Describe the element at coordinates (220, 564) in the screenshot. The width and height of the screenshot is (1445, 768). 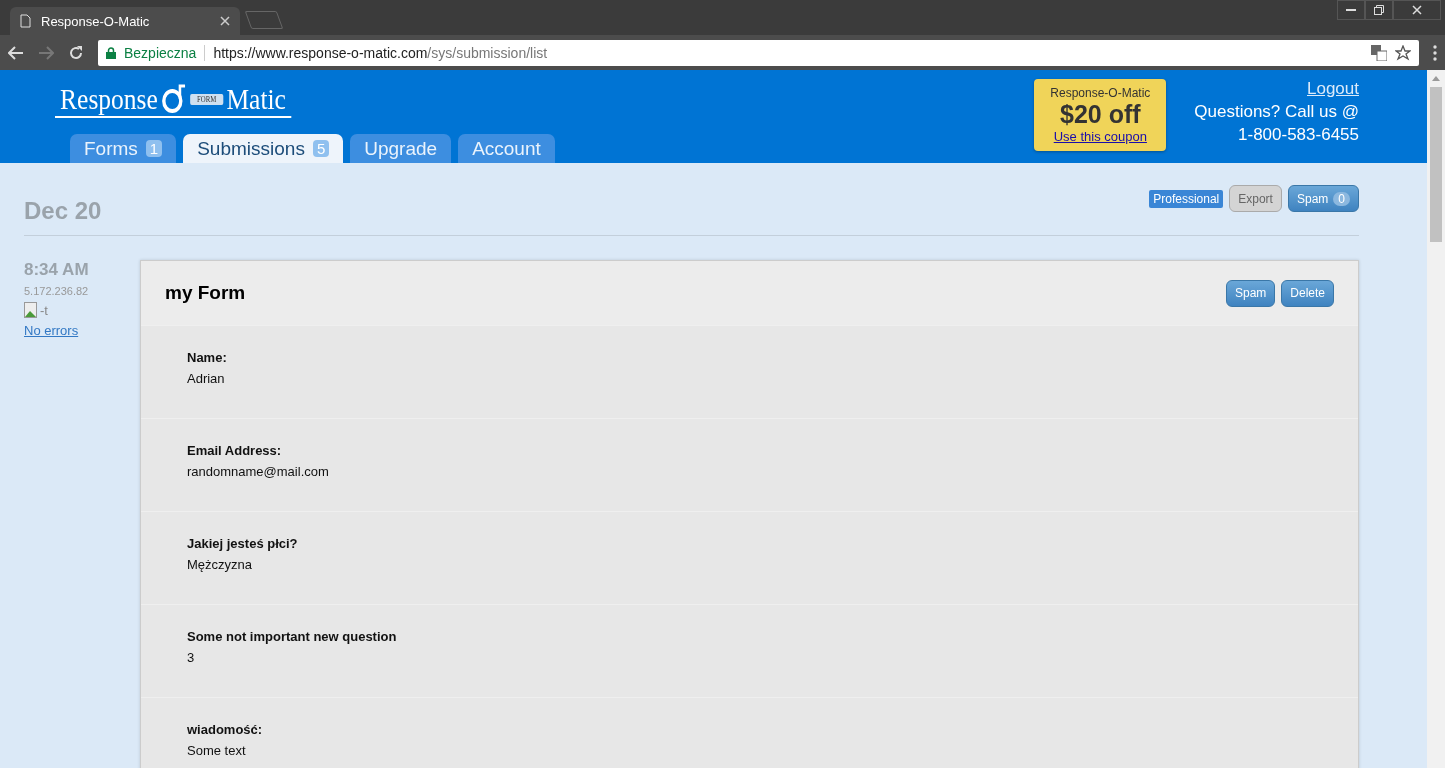
I see `field-value: Mężczyzna` at that location.